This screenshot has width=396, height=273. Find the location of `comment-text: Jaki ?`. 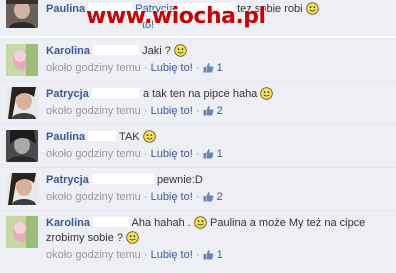

comment-text: Jaki ? is located at coordinates (156, 51).